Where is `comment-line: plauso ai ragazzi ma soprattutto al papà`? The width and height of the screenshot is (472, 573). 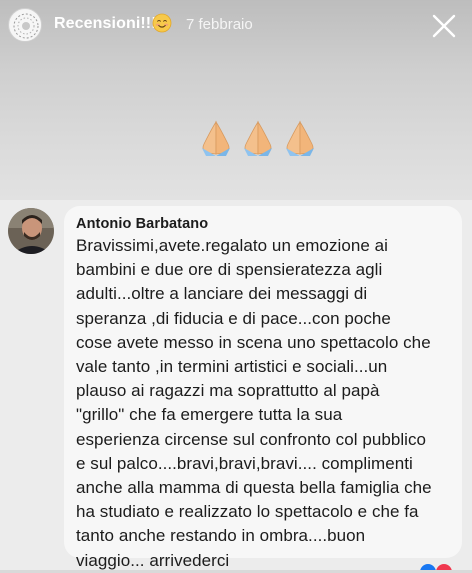 comment-line: plauso ai ragazzi ma soprattutto al papà is located at coordinates (228, 391).